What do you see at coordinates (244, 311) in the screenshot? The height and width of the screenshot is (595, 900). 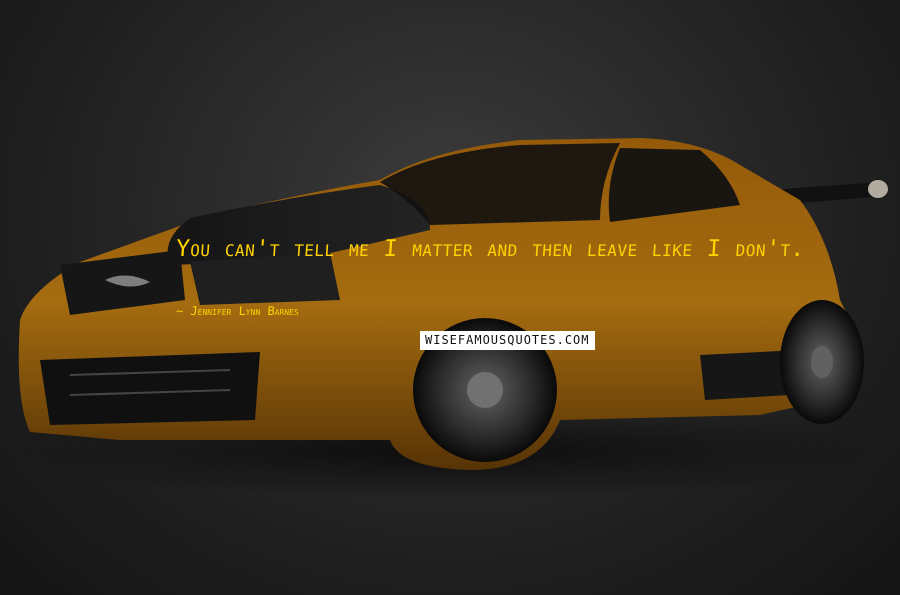 I see `author-name: Jennifer Lynn Barnes` at bounding box center [244, 311].